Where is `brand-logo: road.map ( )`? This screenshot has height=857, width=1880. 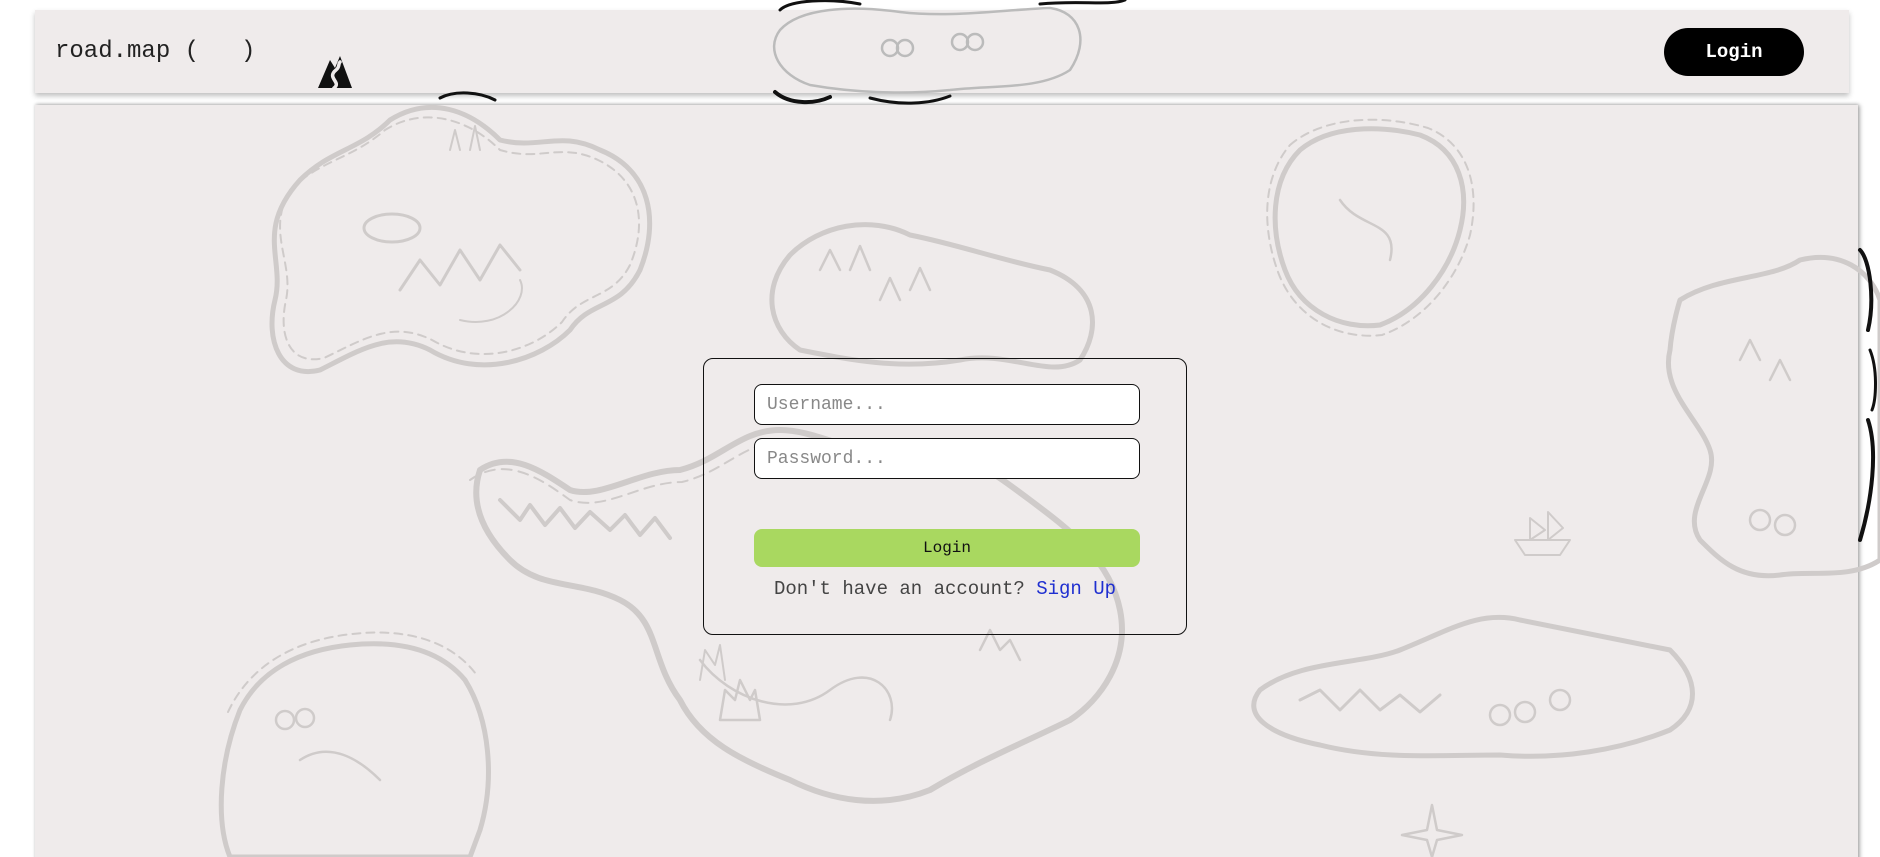 brand-logo: road.map ( ) is located at coordinates (204, 64).